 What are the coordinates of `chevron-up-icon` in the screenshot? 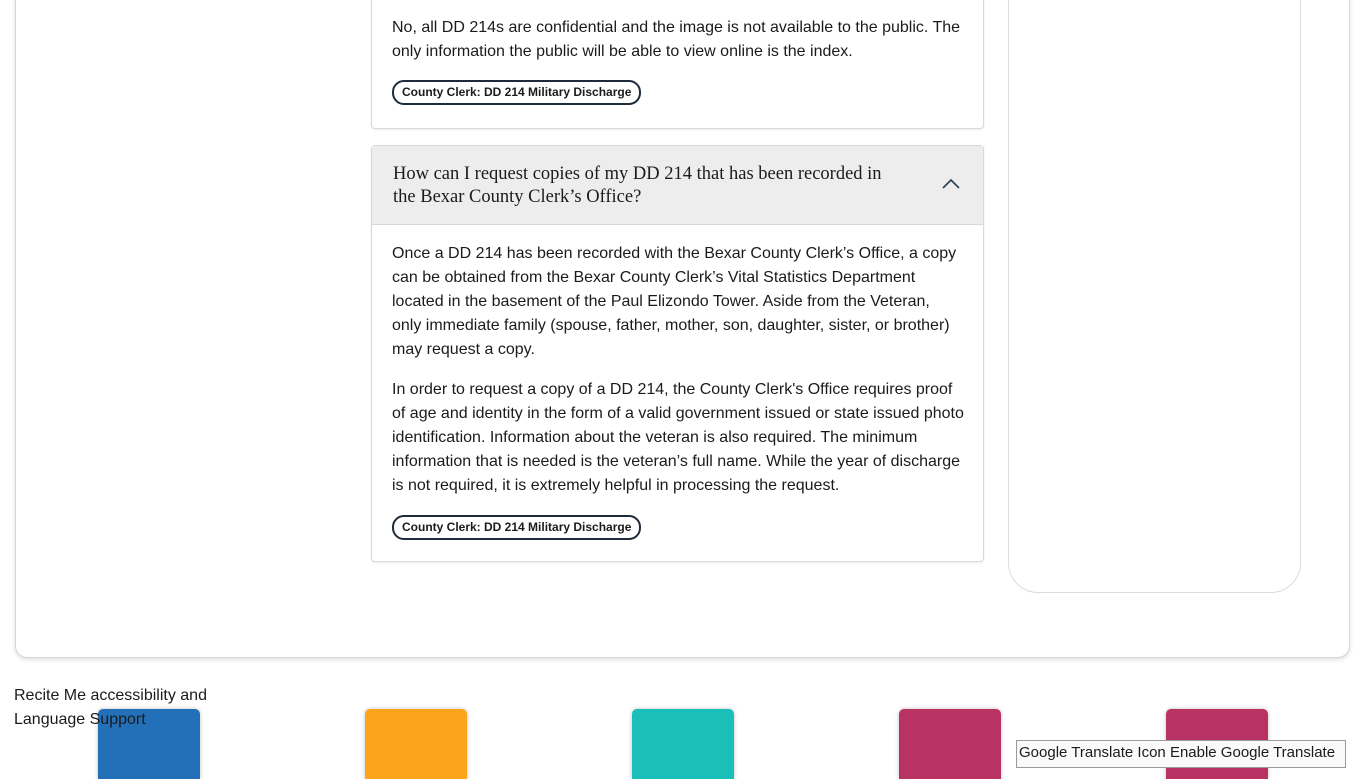 It's located at (951, 183).